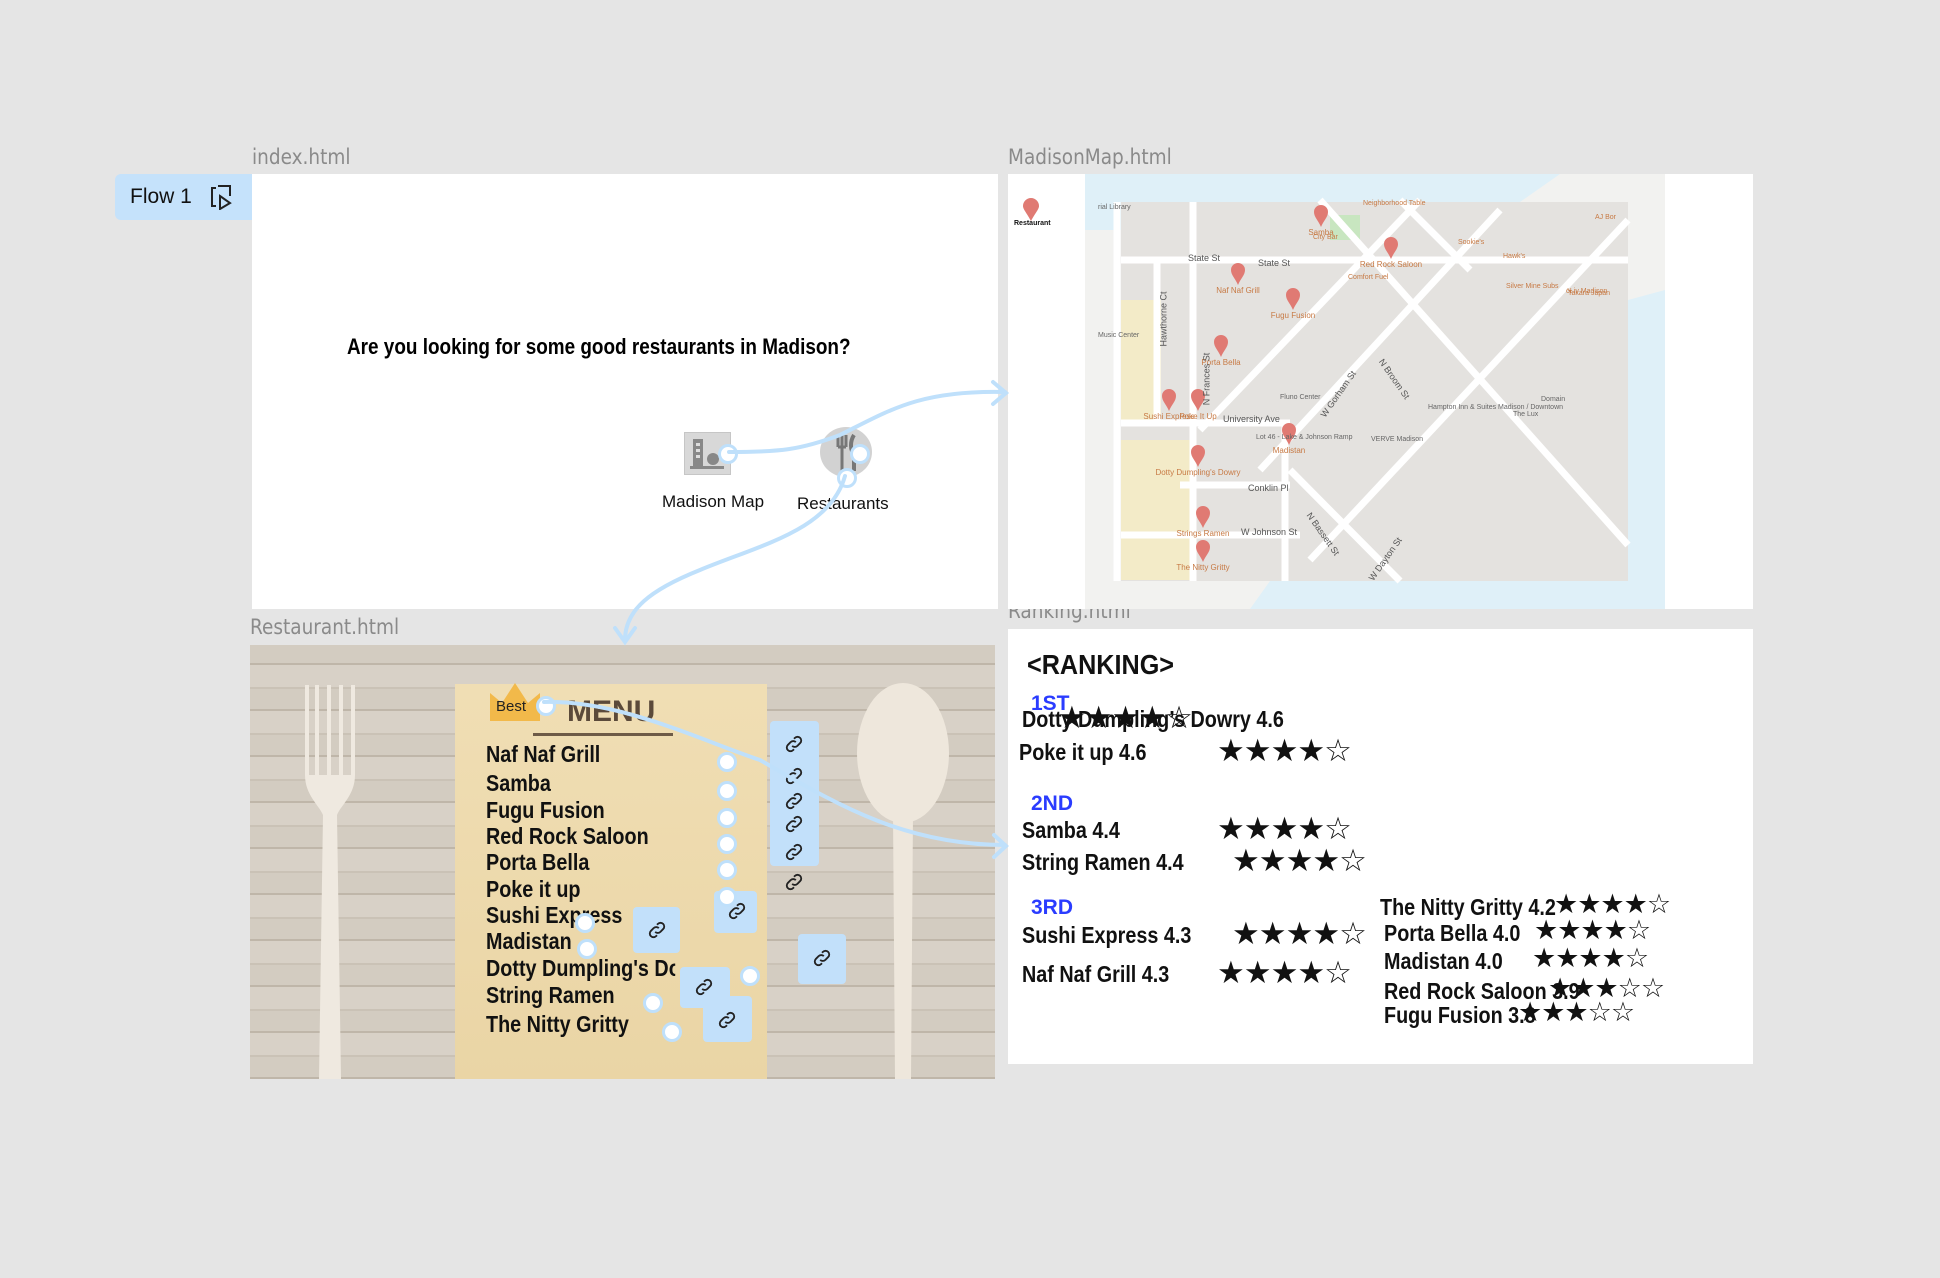 This screenshot has height=1278, width=1940. What do you see at coordinates (843, 504) in the screenshot?
I see `restaurants-label: Restaurants` at bounding box center [843, 504].